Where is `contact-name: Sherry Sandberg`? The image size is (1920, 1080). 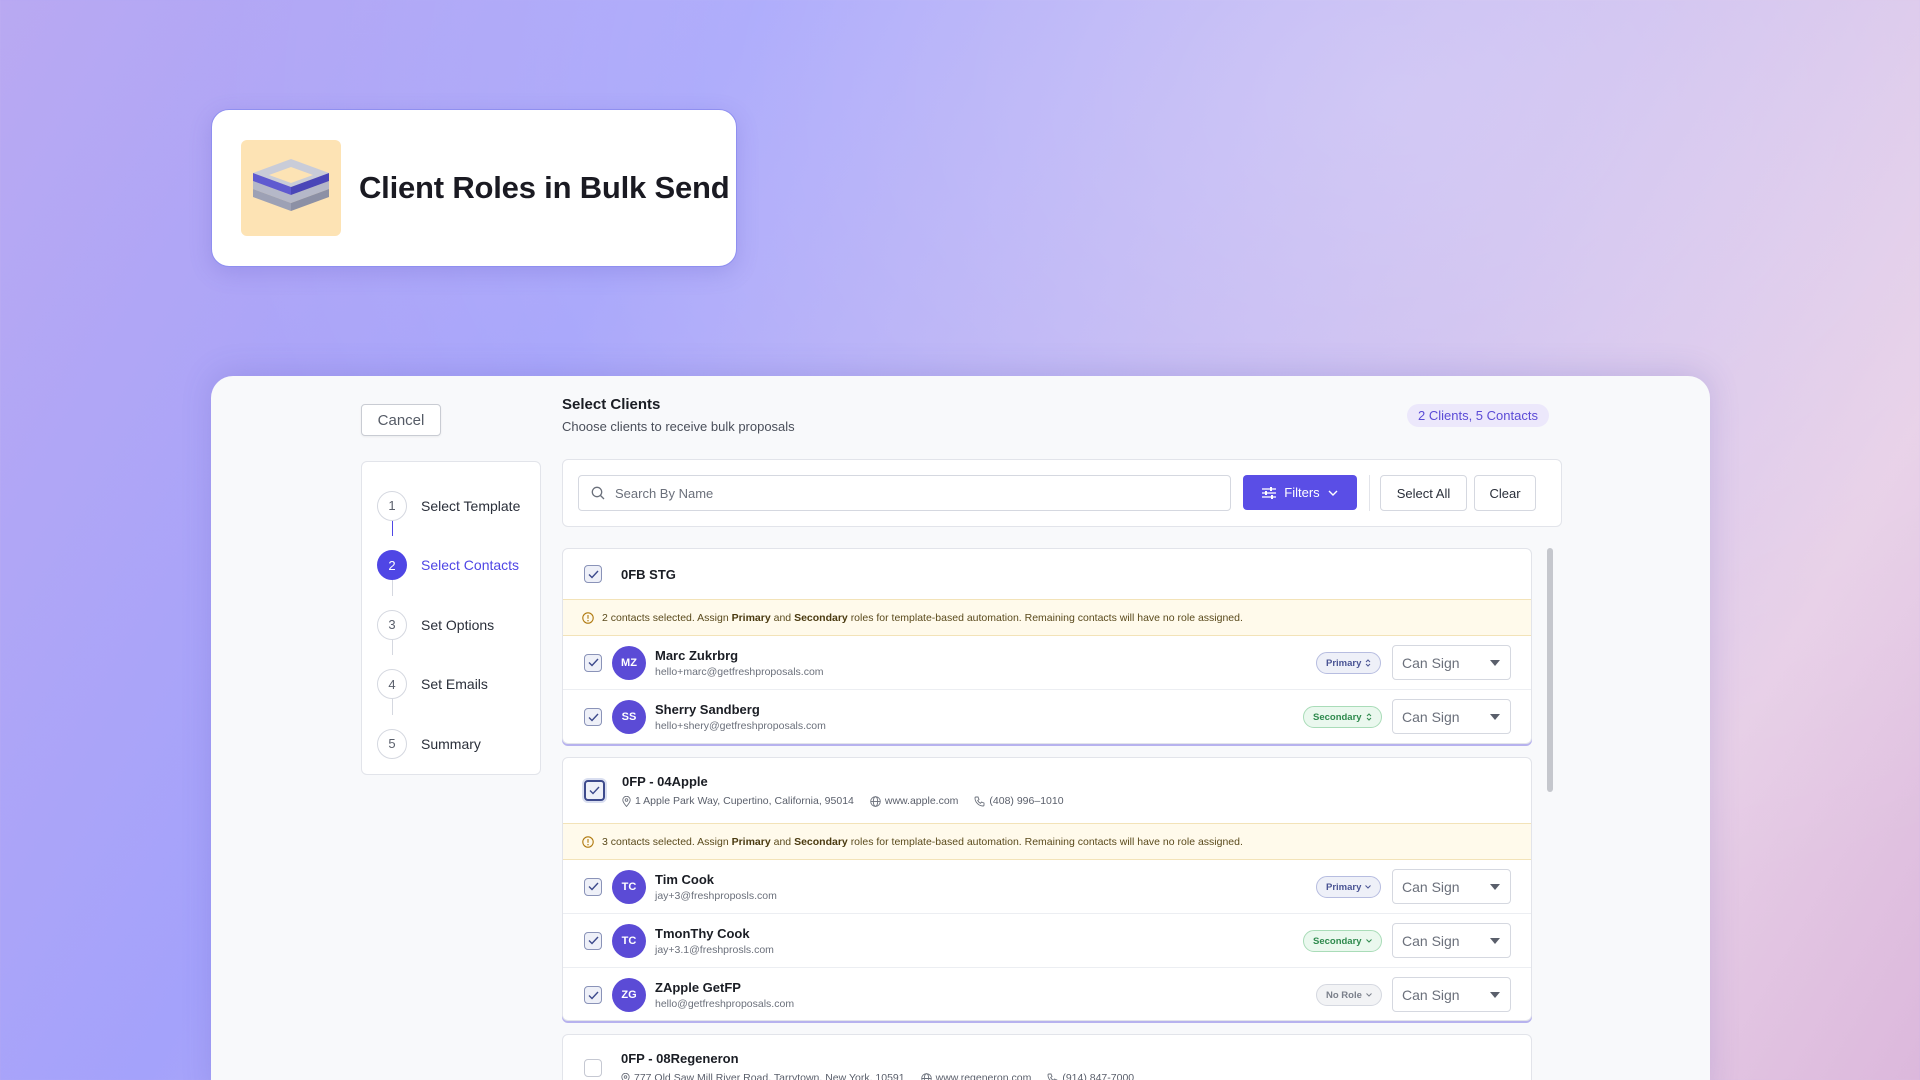
contact-name: Sherry Sandberg is located at coordinates (707, 709).